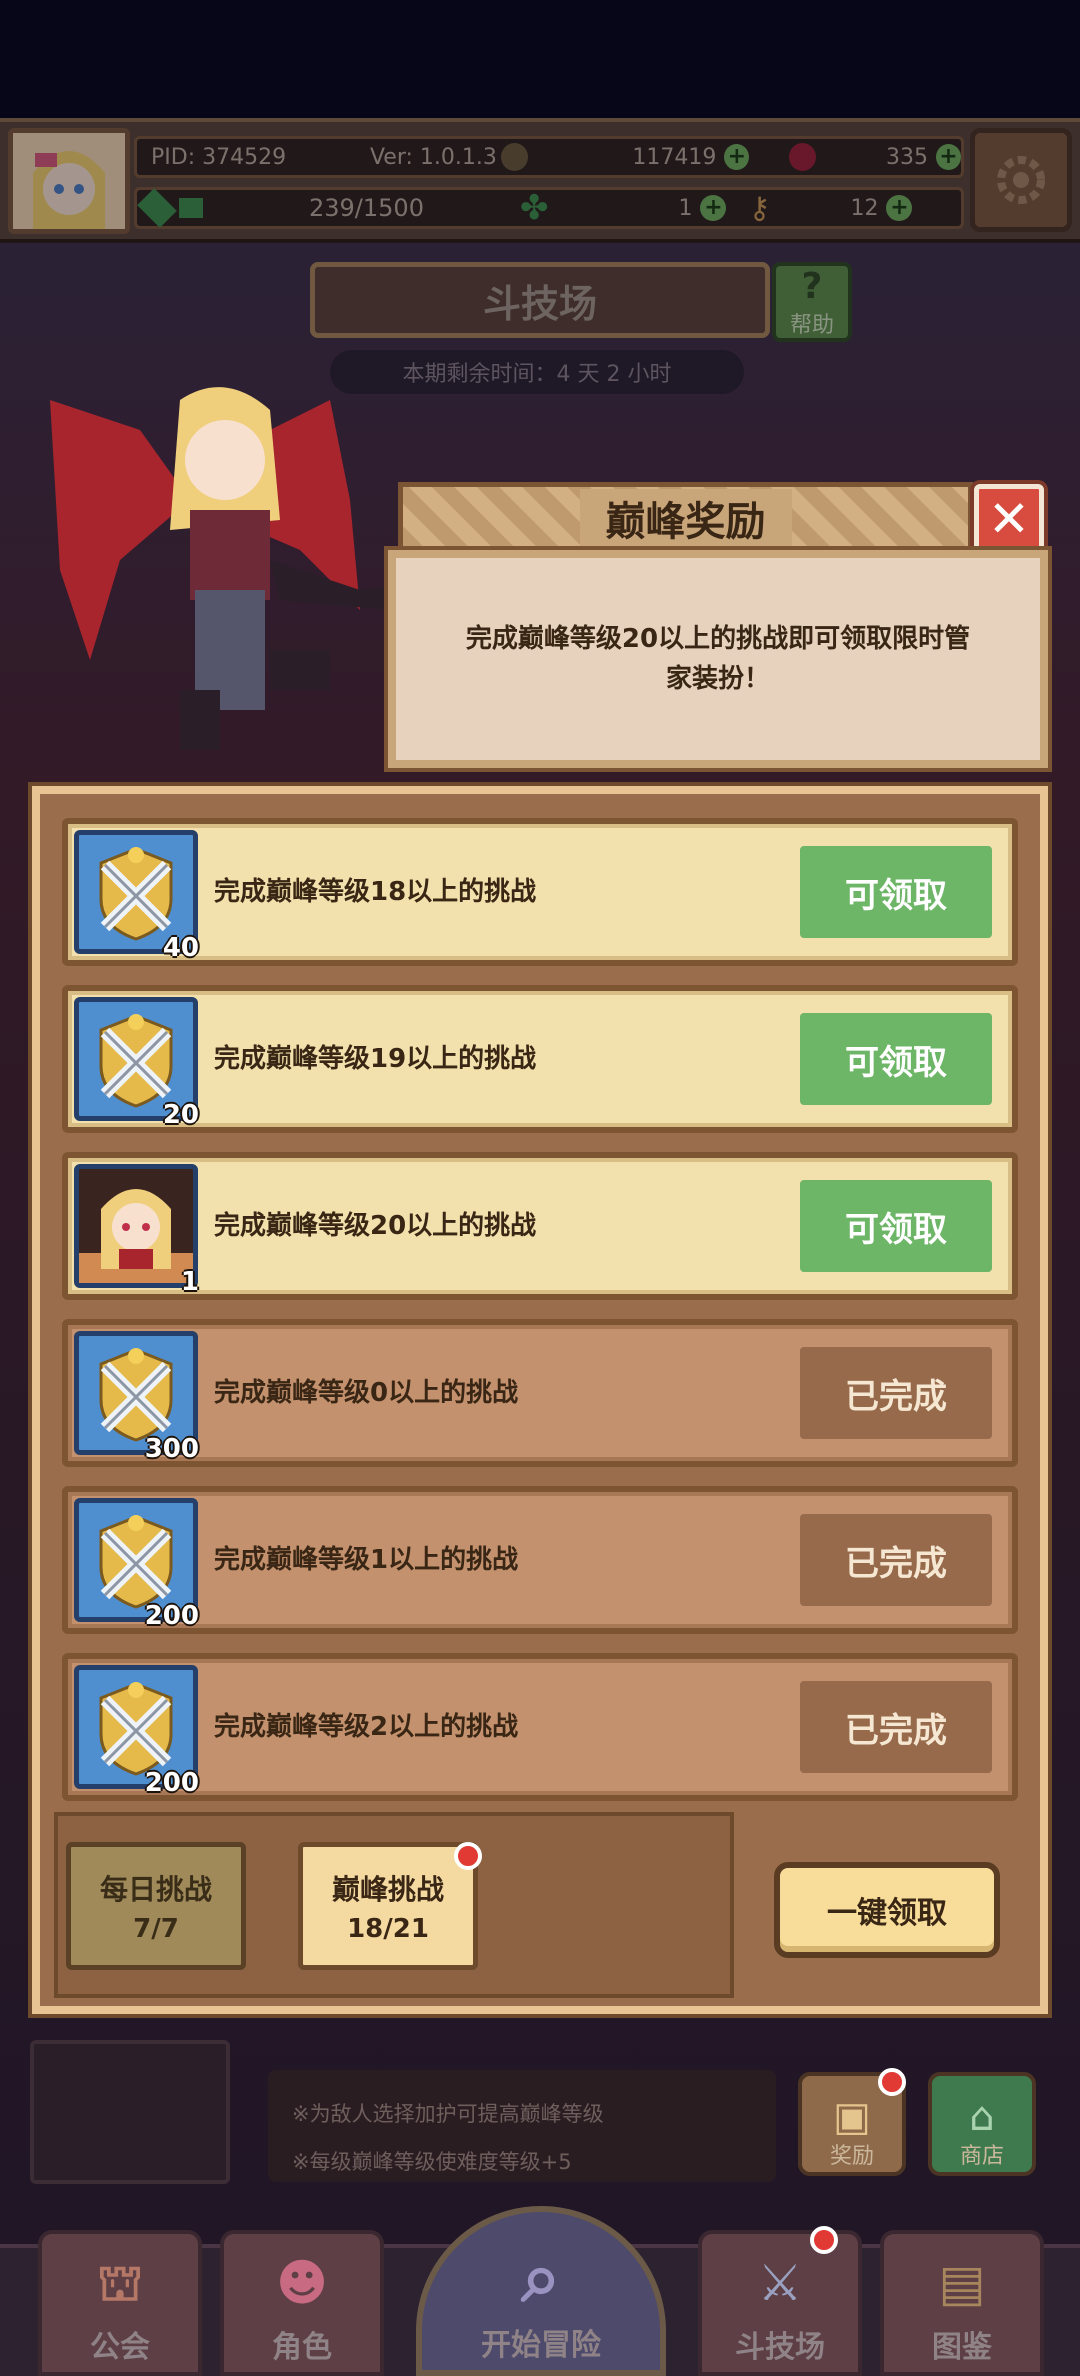  What do you see at coordinates (851, 2156) in the screenshot?
I see `reward-label: 奖励` at bounding box center [851, 2156].